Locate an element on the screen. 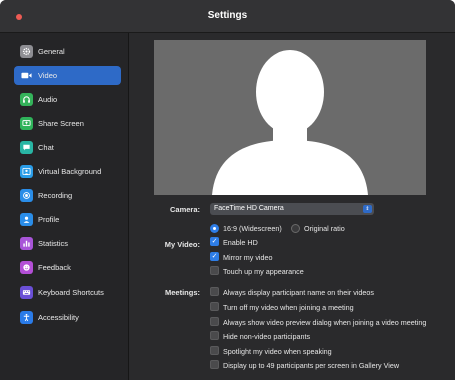 The width and height of the screenshot is (455, 380). chat-bubble-icon is located at coordinates (26, 147).